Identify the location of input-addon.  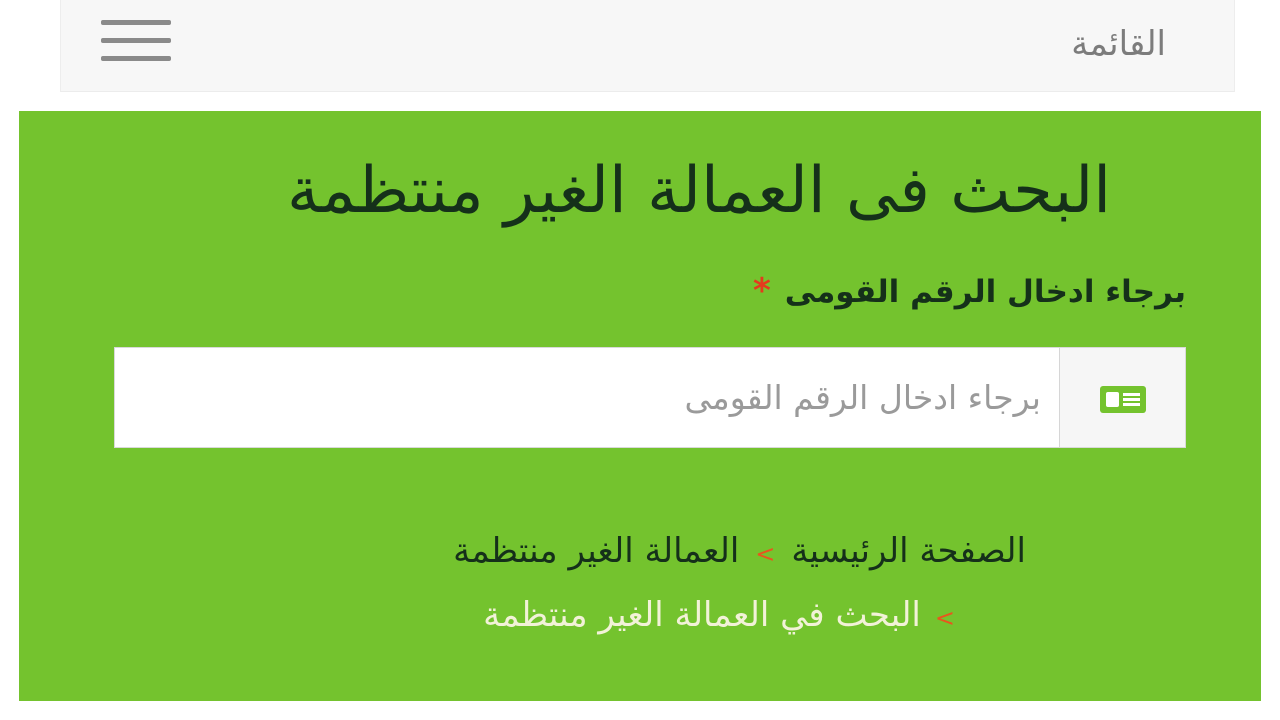
(1122, 397).